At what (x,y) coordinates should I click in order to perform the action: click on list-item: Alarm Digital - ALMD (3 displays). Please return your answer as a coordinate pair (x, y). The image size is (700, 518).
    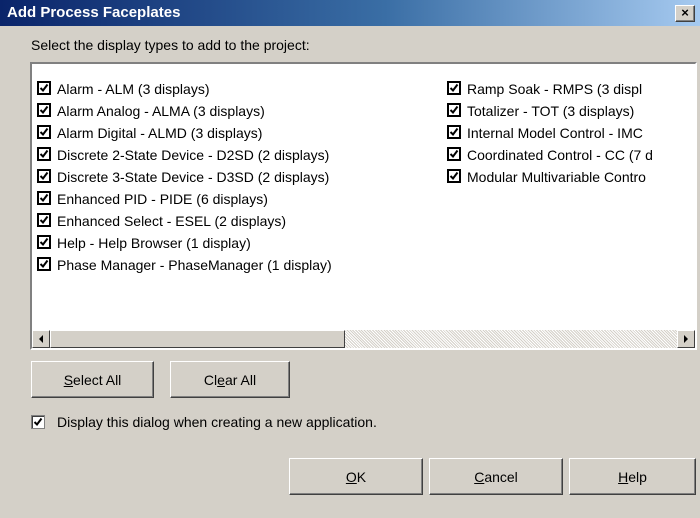
    Looking at the image, I should click on (184, 135).